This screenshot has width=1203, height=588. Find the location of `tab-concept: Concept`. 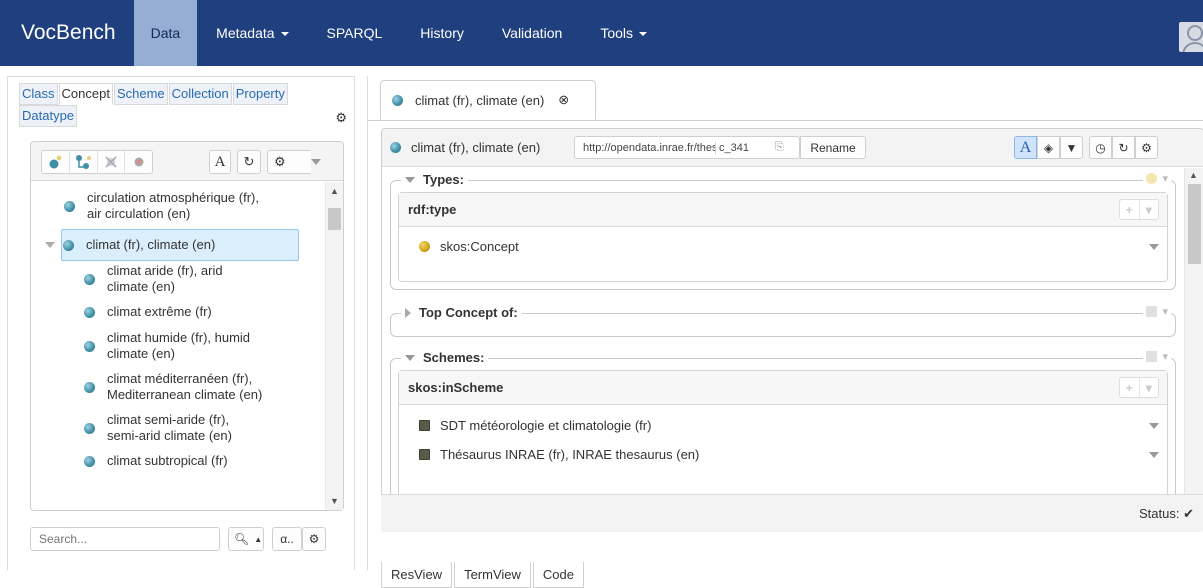

tab-concept: Concept is located at coordinates (85, 94).